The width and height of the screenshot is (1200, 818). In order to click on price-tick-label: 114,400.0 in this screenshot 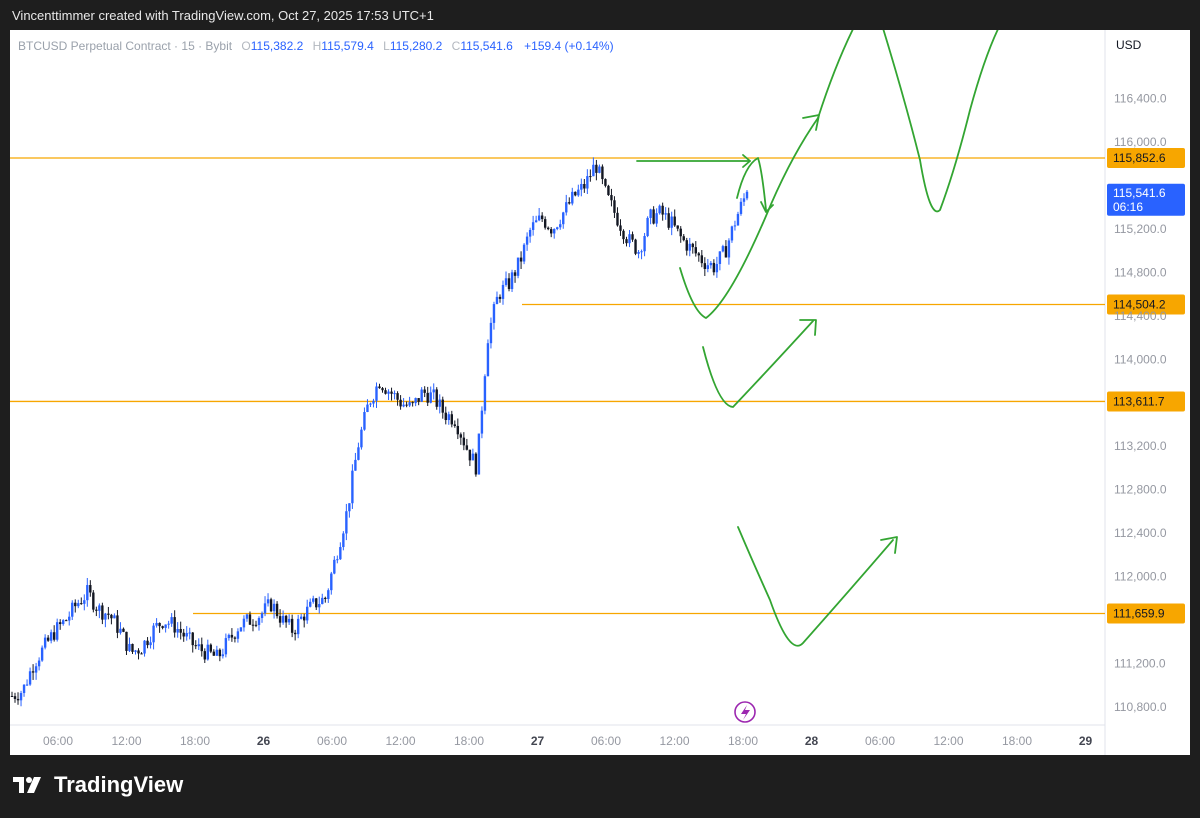, I will do `click(1140, 316)`.